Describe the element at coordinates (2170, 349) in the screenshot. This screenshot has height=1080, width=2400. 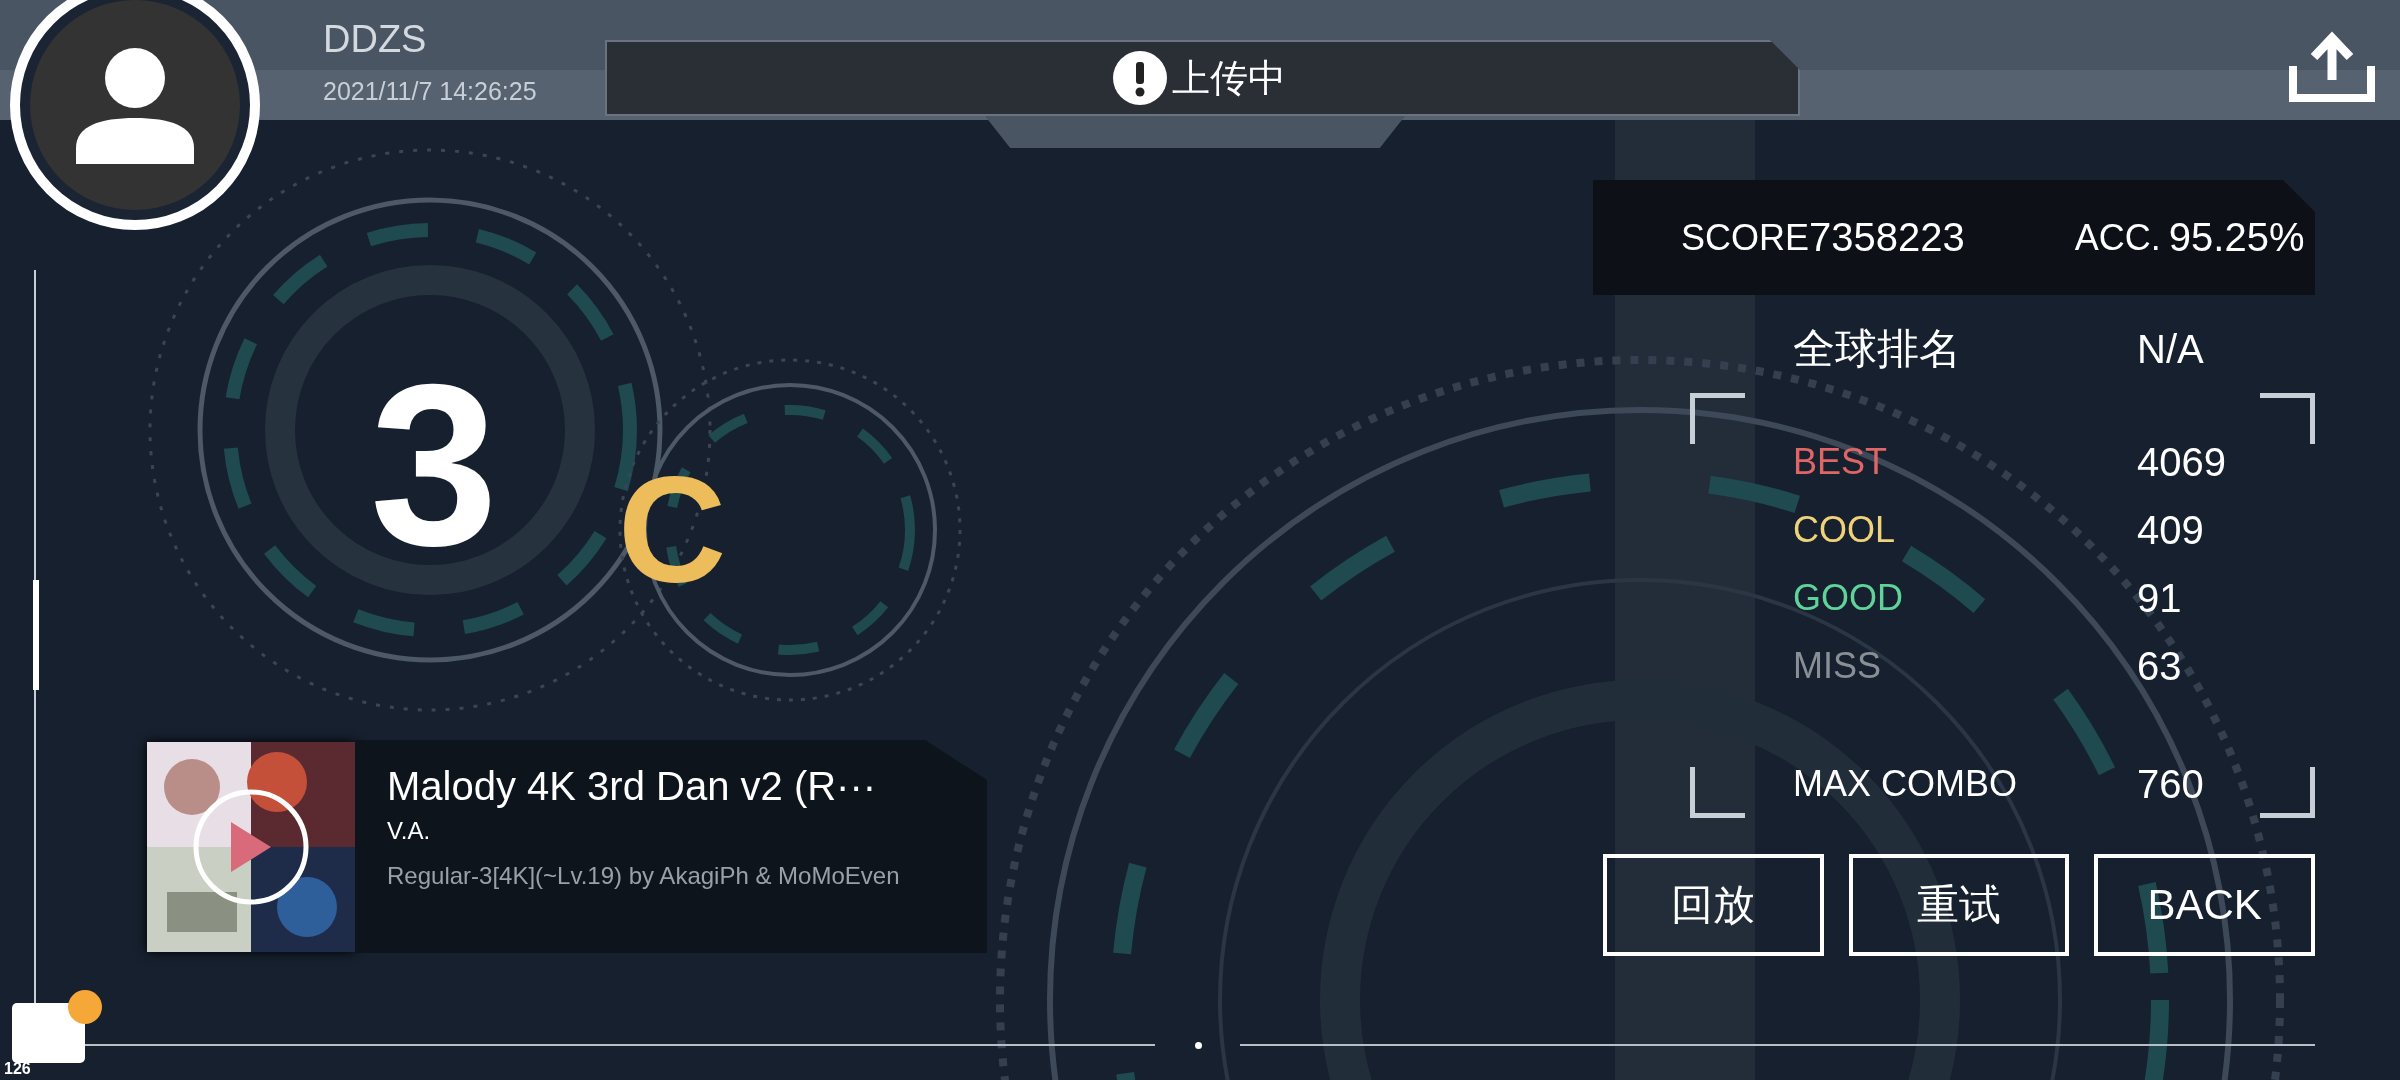
I see `global-rank-value: N/A` at that location.